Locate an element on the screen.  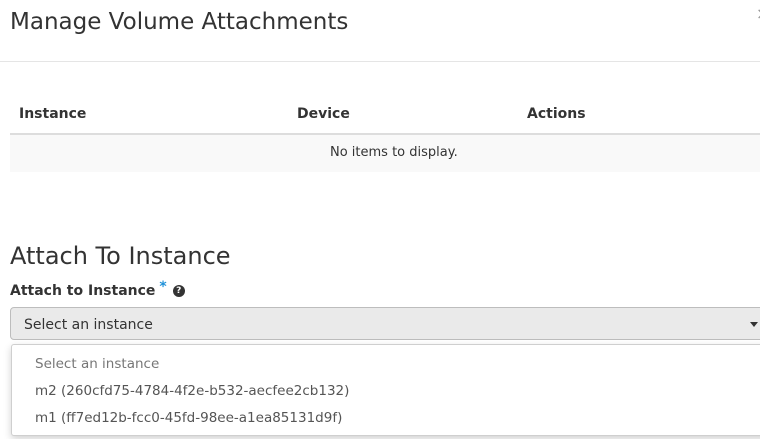
table-header: Instance Device Actions is located at coordinates (385, 115).